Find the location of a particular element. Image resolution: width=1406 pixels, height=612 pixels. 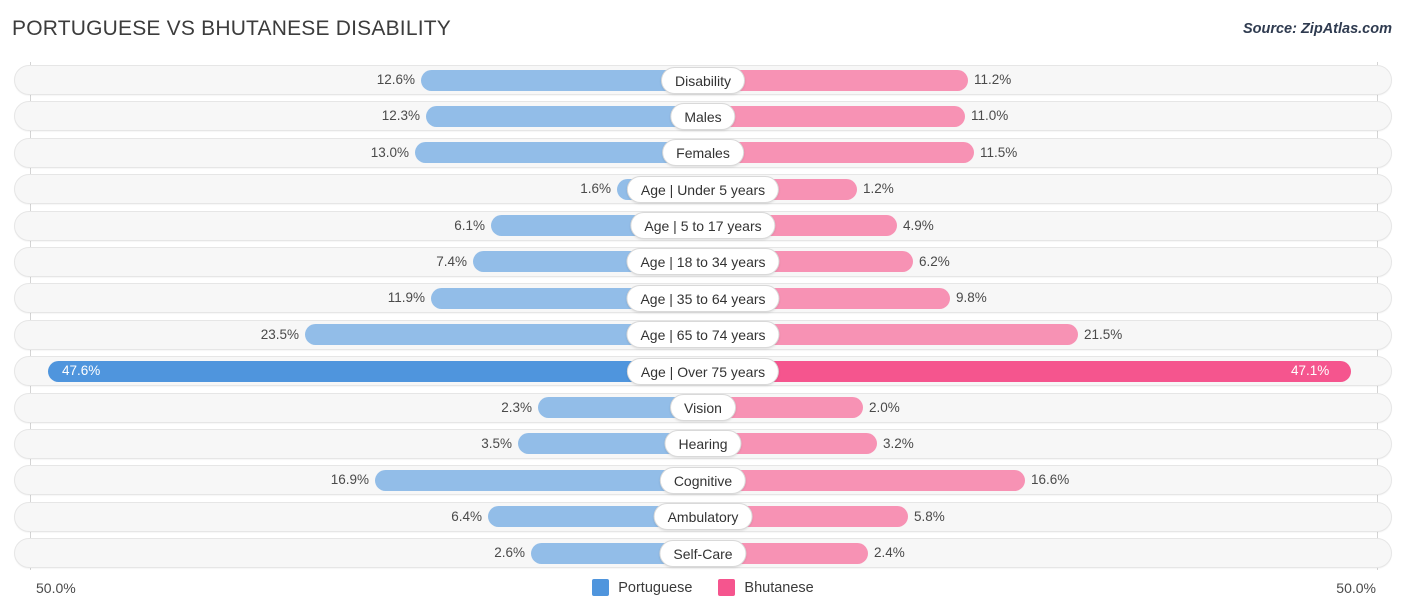

legend-item: Portuguese is located at coordinates (642, 587).